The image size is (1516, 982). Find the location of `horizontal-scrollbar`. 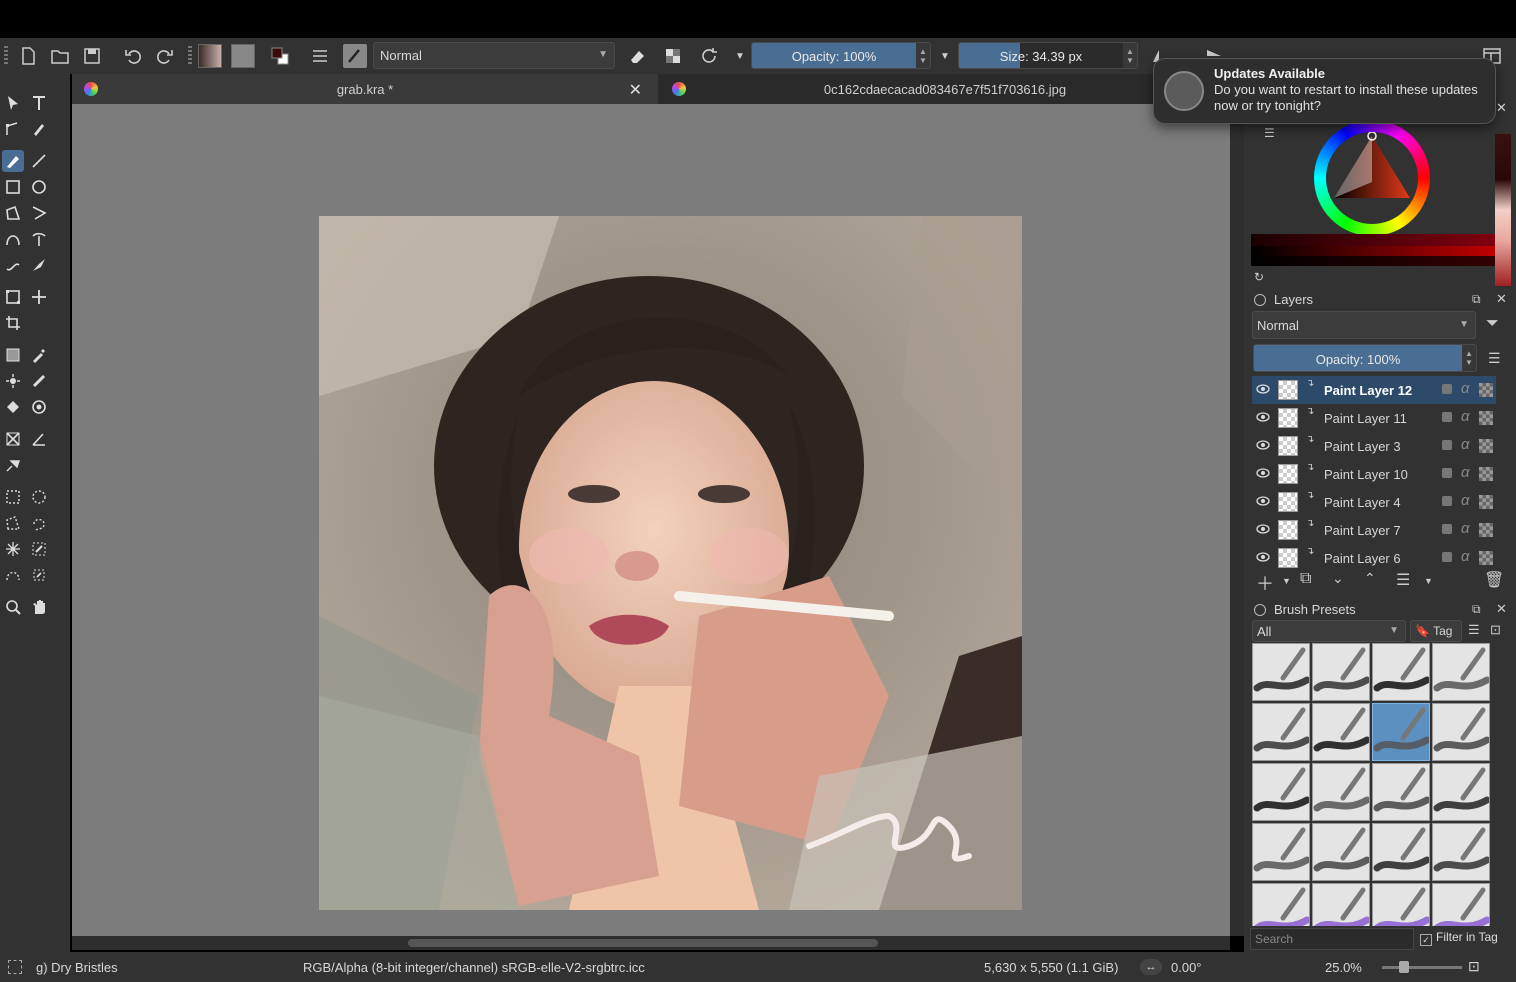

horizontal-scrollbar is located at coordinates (651, 943).